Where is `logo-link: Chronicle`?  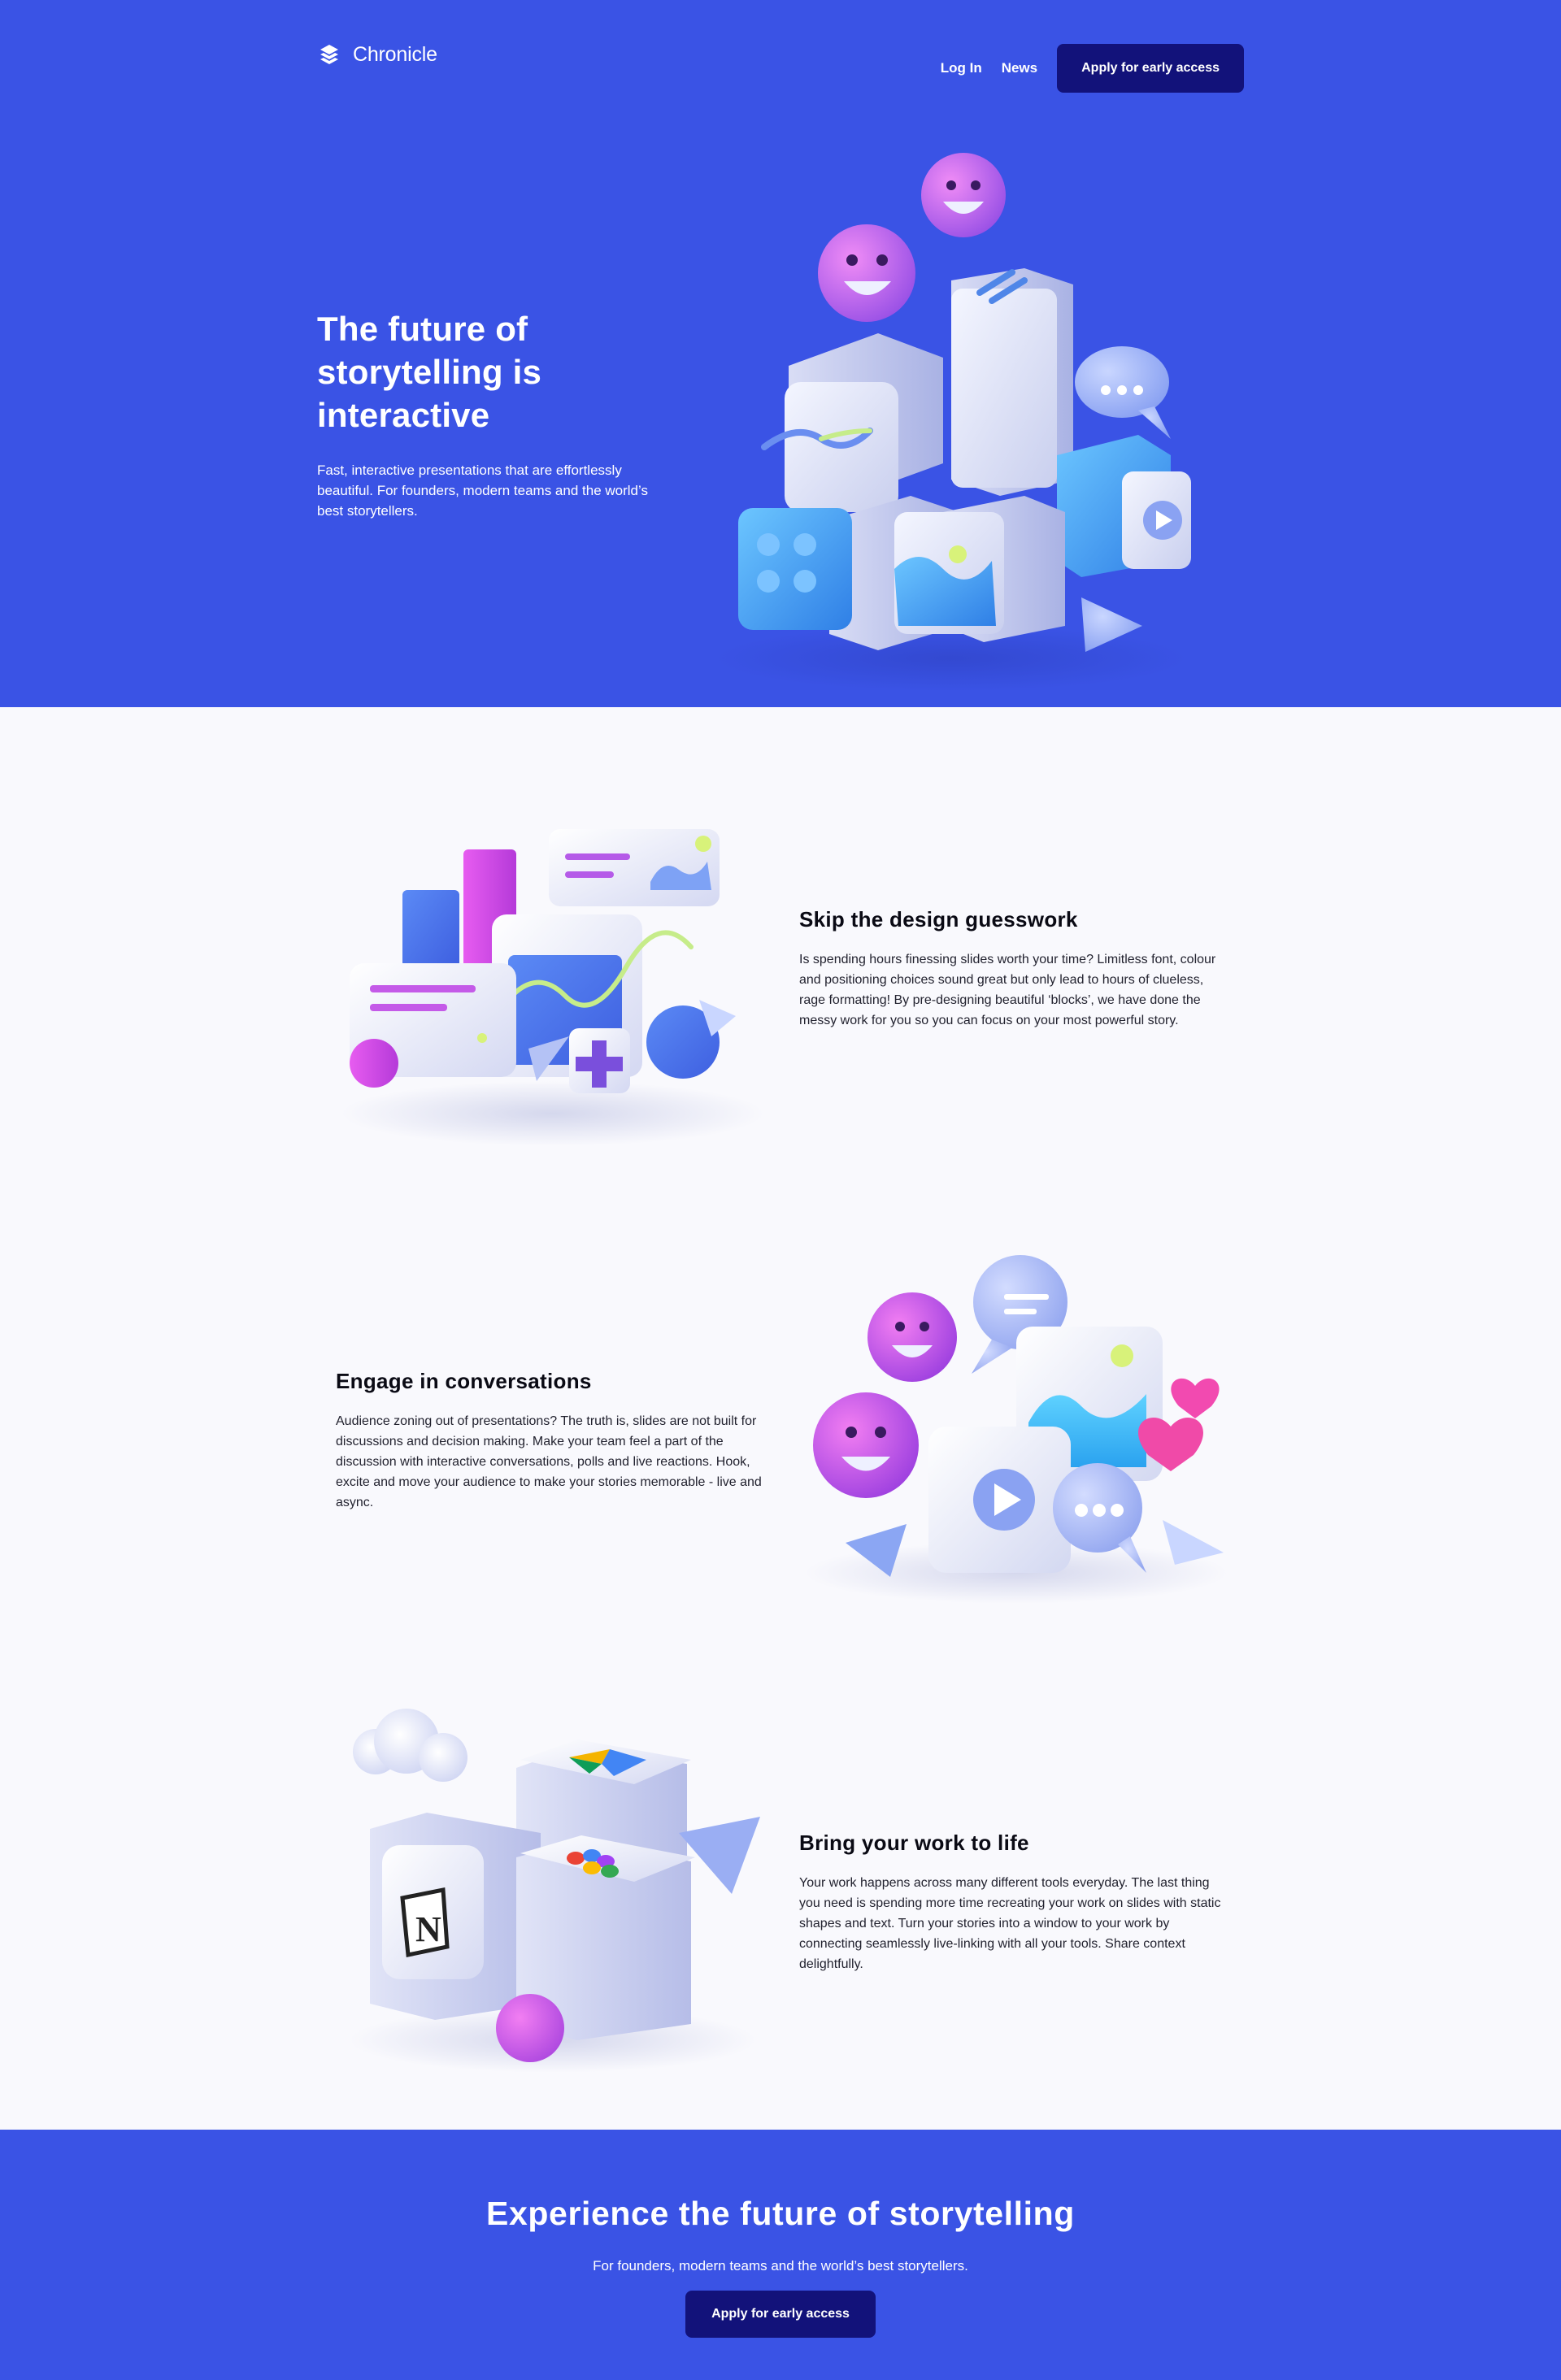 logo-link: Chronicle is located at coordinates (377, 55).